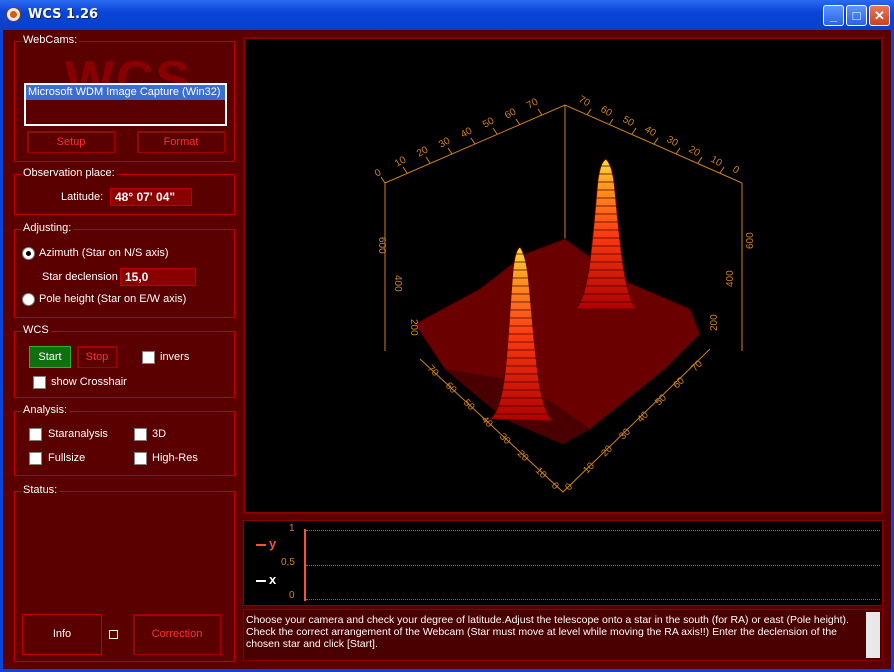 The height and width of the screenshot is (672, 894). I want to click on invers-checkbox, so click(148, 357).